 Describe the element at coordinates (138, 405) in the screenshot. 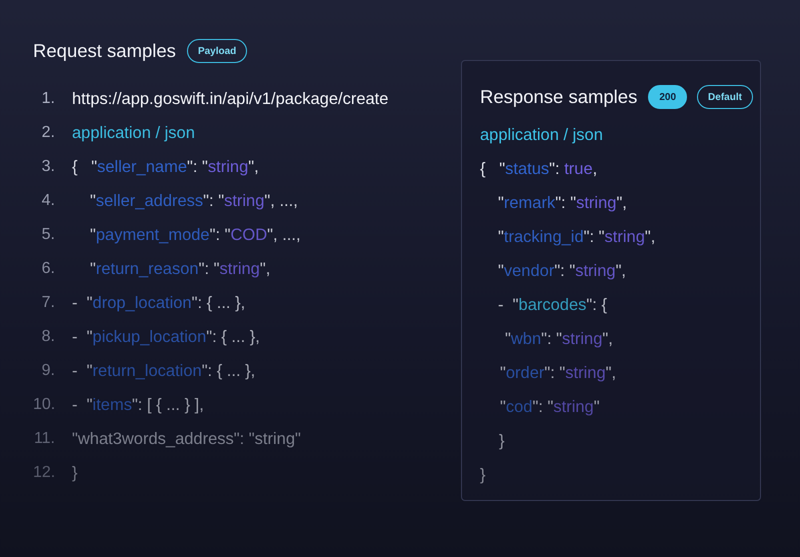

I see `code-line: - "items": [ { ... } ],` at that location.